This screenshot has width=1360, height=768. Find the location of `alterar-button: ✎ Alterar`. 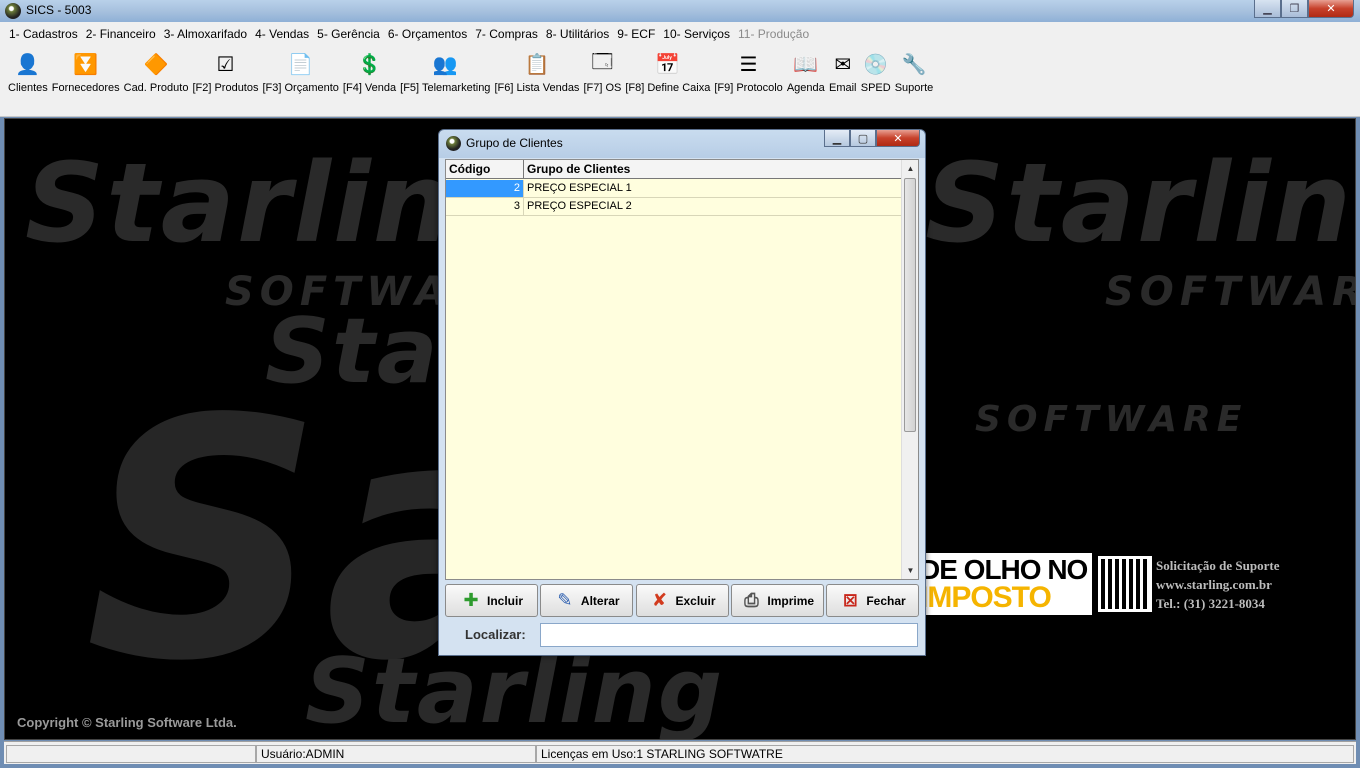

alterar-button: ✎ Alterar is located at coordinates (587, 600).